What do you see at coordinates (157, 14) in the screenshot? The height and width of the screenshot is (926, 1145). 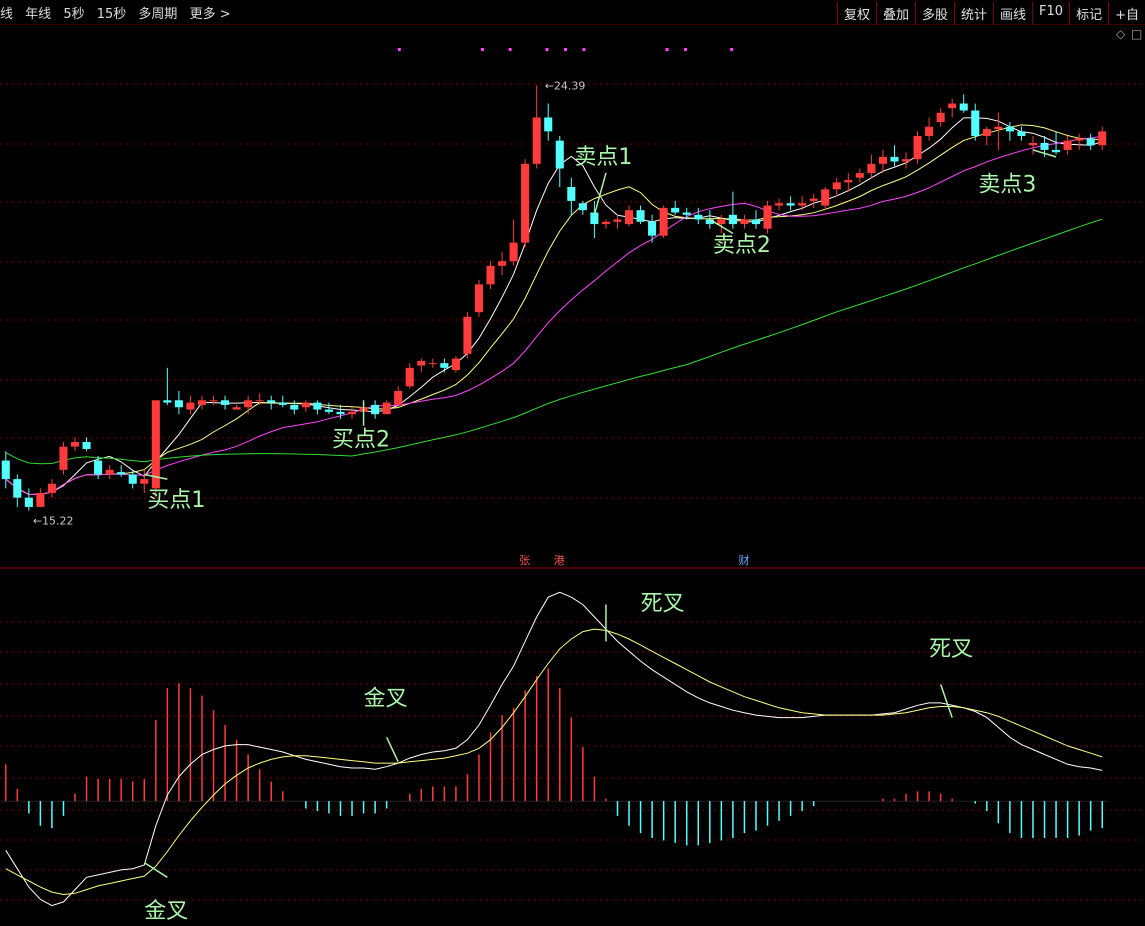 I see `period-item-multi: 多周期` at bounding box center [157, 14].